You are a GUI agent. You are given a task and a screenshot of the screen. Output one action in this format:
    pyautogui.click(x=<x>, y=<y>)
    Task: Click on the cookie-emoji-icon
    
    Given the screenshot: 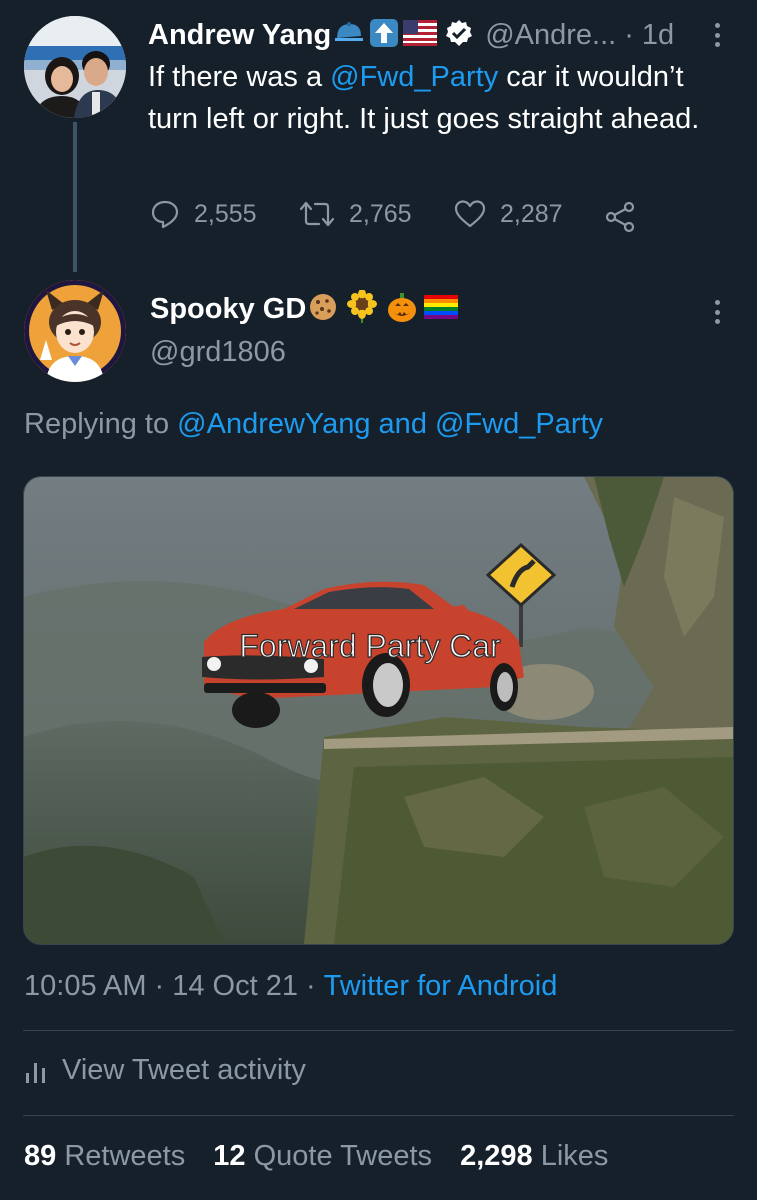 What is the action you would take?
    pyautogui.click(x=323, y=309)
    